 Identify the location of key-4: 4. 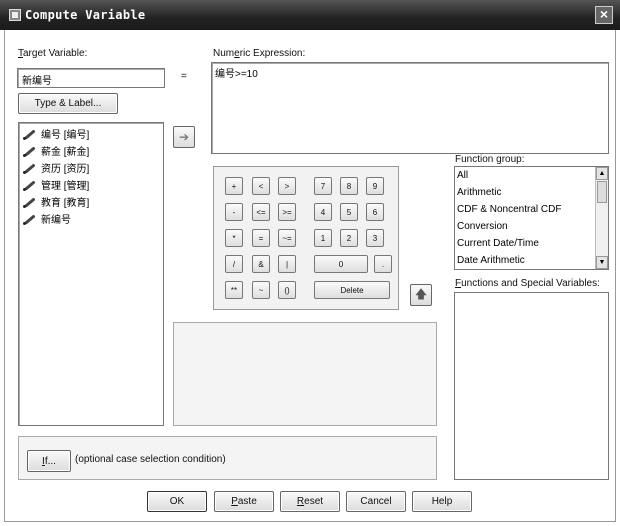
(323, 212).